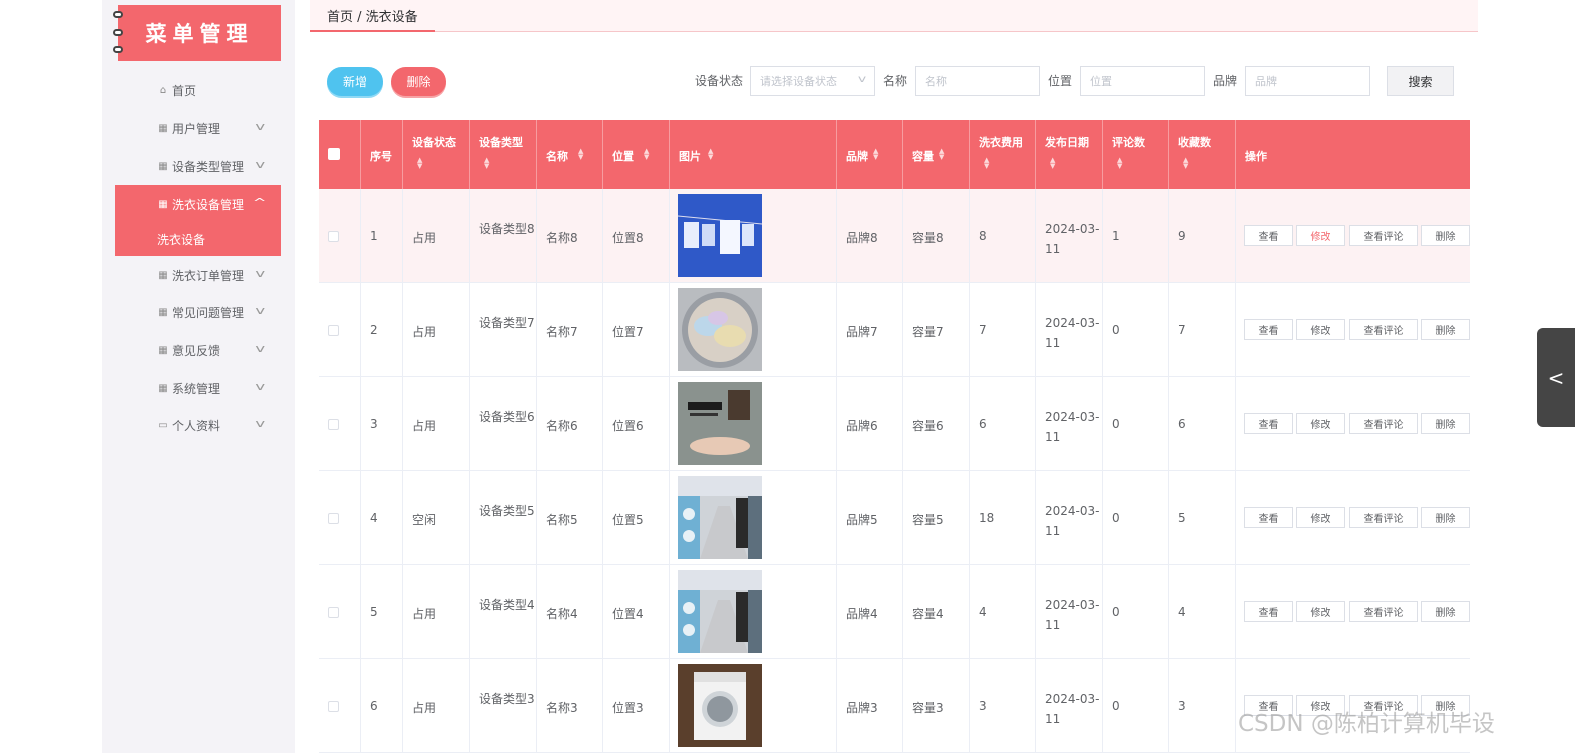 The height and width of the screenshot is (753, 1575). Describe the element at coordinates (936, 154) in the screenshot. I see `header-col-capacity: 容量 ▲ ▼` at that location.